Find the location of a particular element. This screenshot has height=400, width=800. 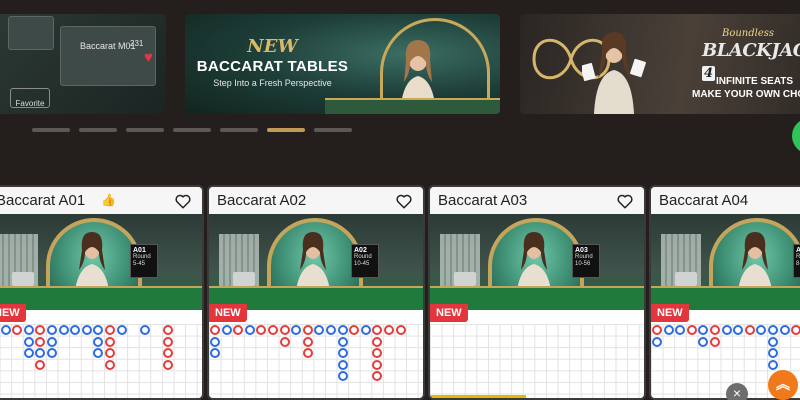

table-card: Baccarat A03 A03 Round 10-56 NEW is located at coordinates (537, 292).